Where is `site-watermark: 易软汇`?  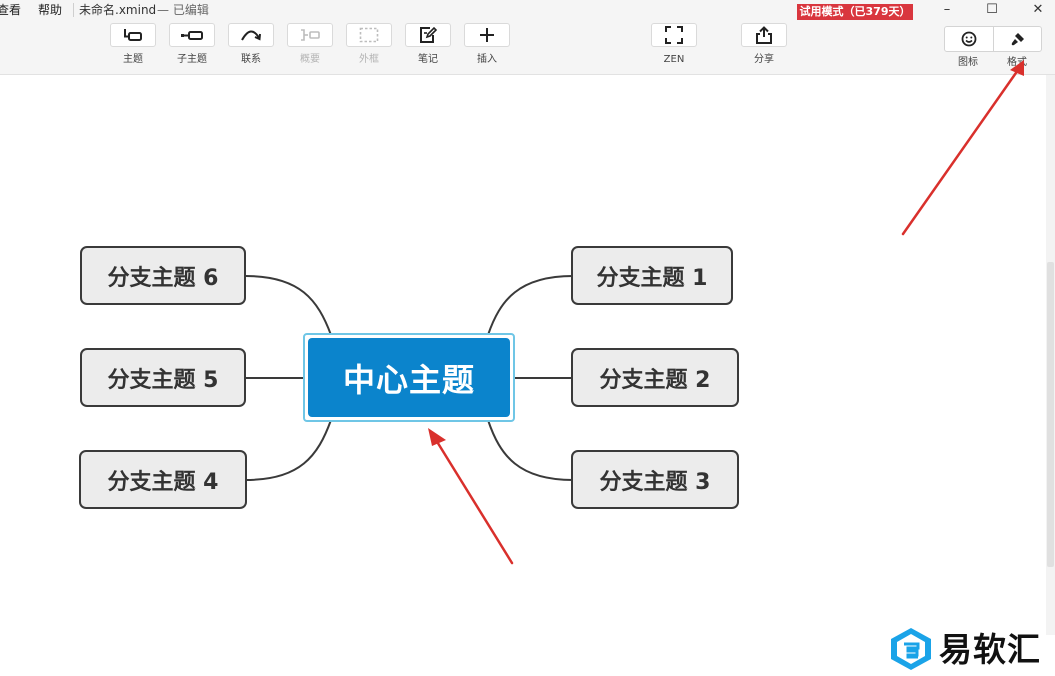
site-watermark: 易软汇 is located at coordinates (971, 649).